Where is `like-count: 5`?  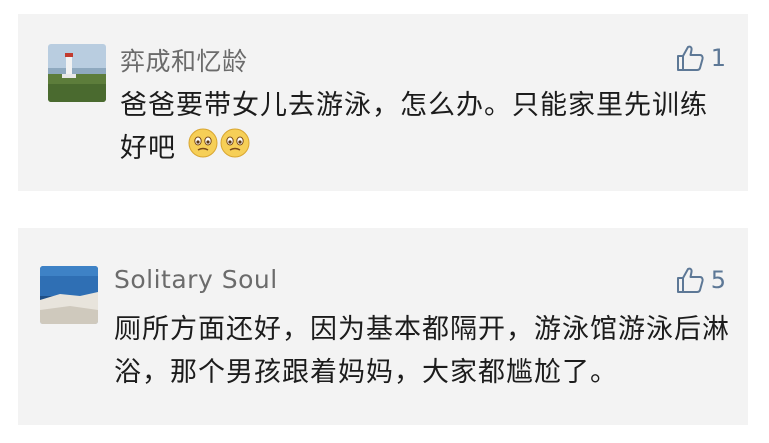
like-count: 5 is located at coordinates (718, 280).